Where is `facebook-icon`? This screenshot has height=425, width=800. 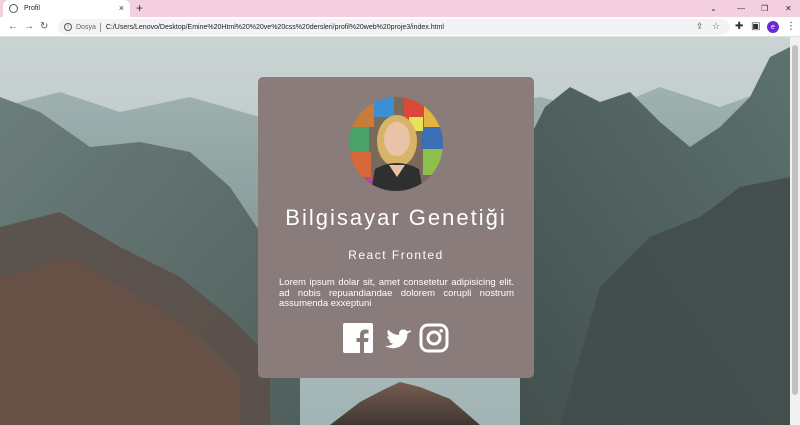
facebook-icon is located at coordinates (358, 338).